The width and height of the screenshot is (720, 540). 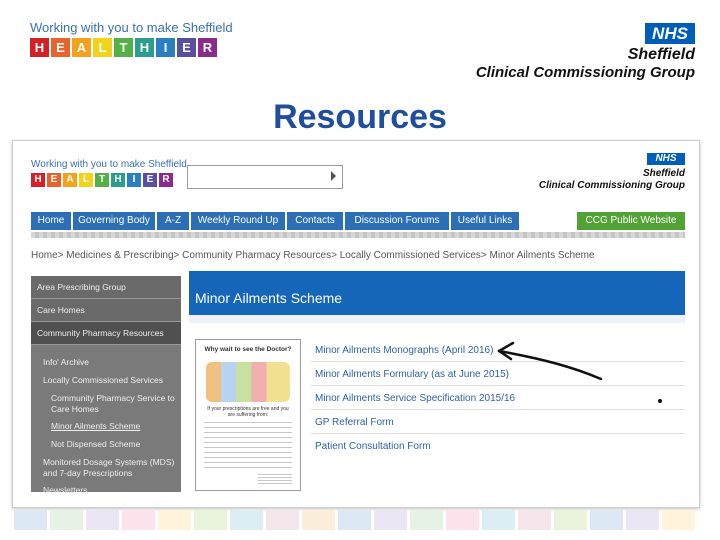 I want to click on sidebar-item-community-pharmacy-resources: Community Pharmacy Resources, so click(x=106, y=333).